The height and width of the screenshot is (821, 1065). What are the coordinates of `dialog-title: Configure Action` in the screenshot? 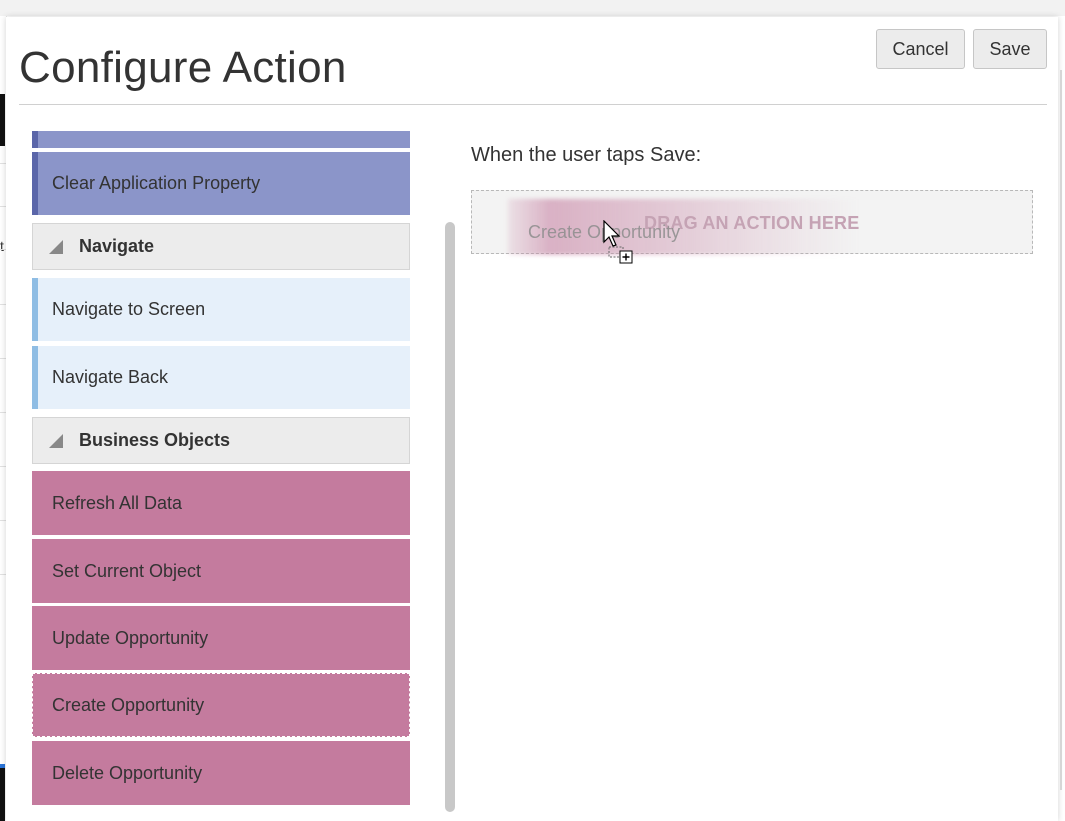 It's located at (183, 67).